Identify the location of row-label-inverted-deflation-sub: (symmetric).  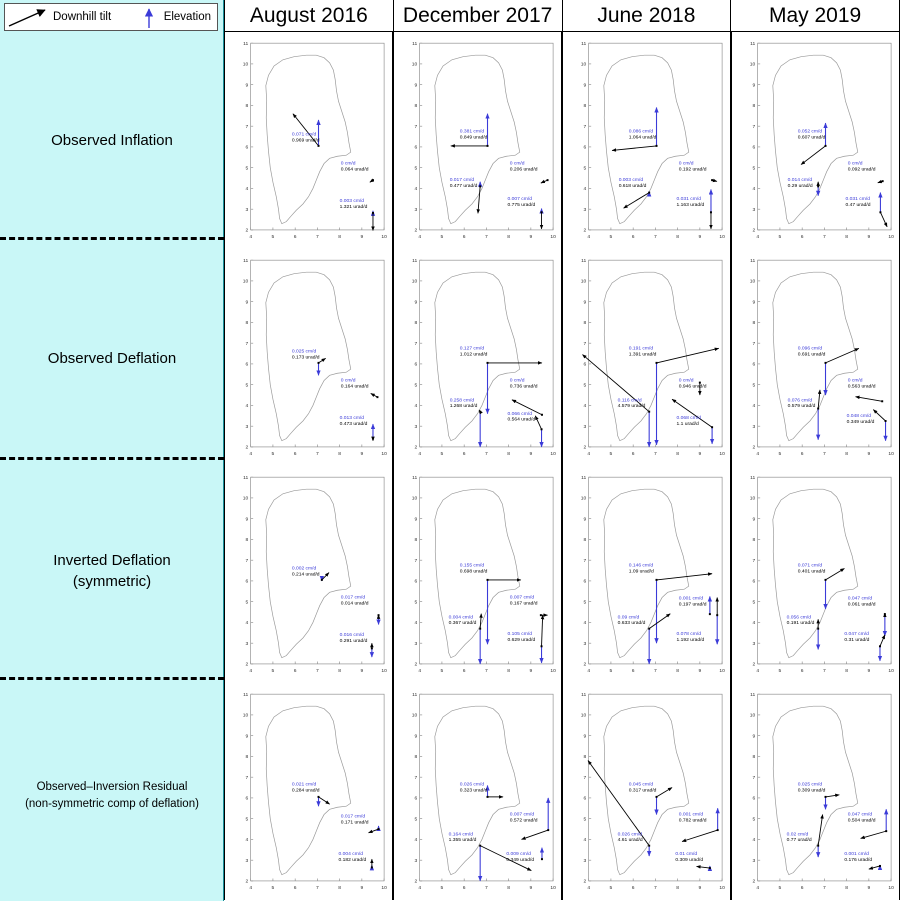
(112, 581).